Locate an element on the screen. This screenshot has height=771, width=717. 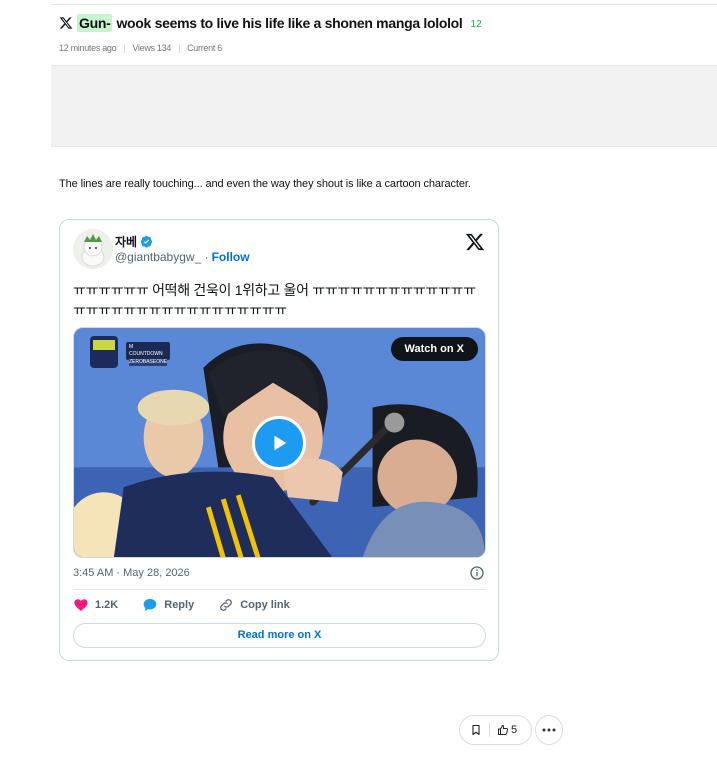
card-divider is located at coordinates (279, 589).